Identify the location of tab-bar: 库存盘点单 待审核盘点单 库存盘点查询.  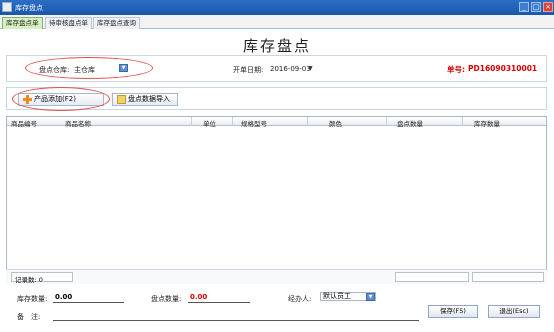
(277, 22).